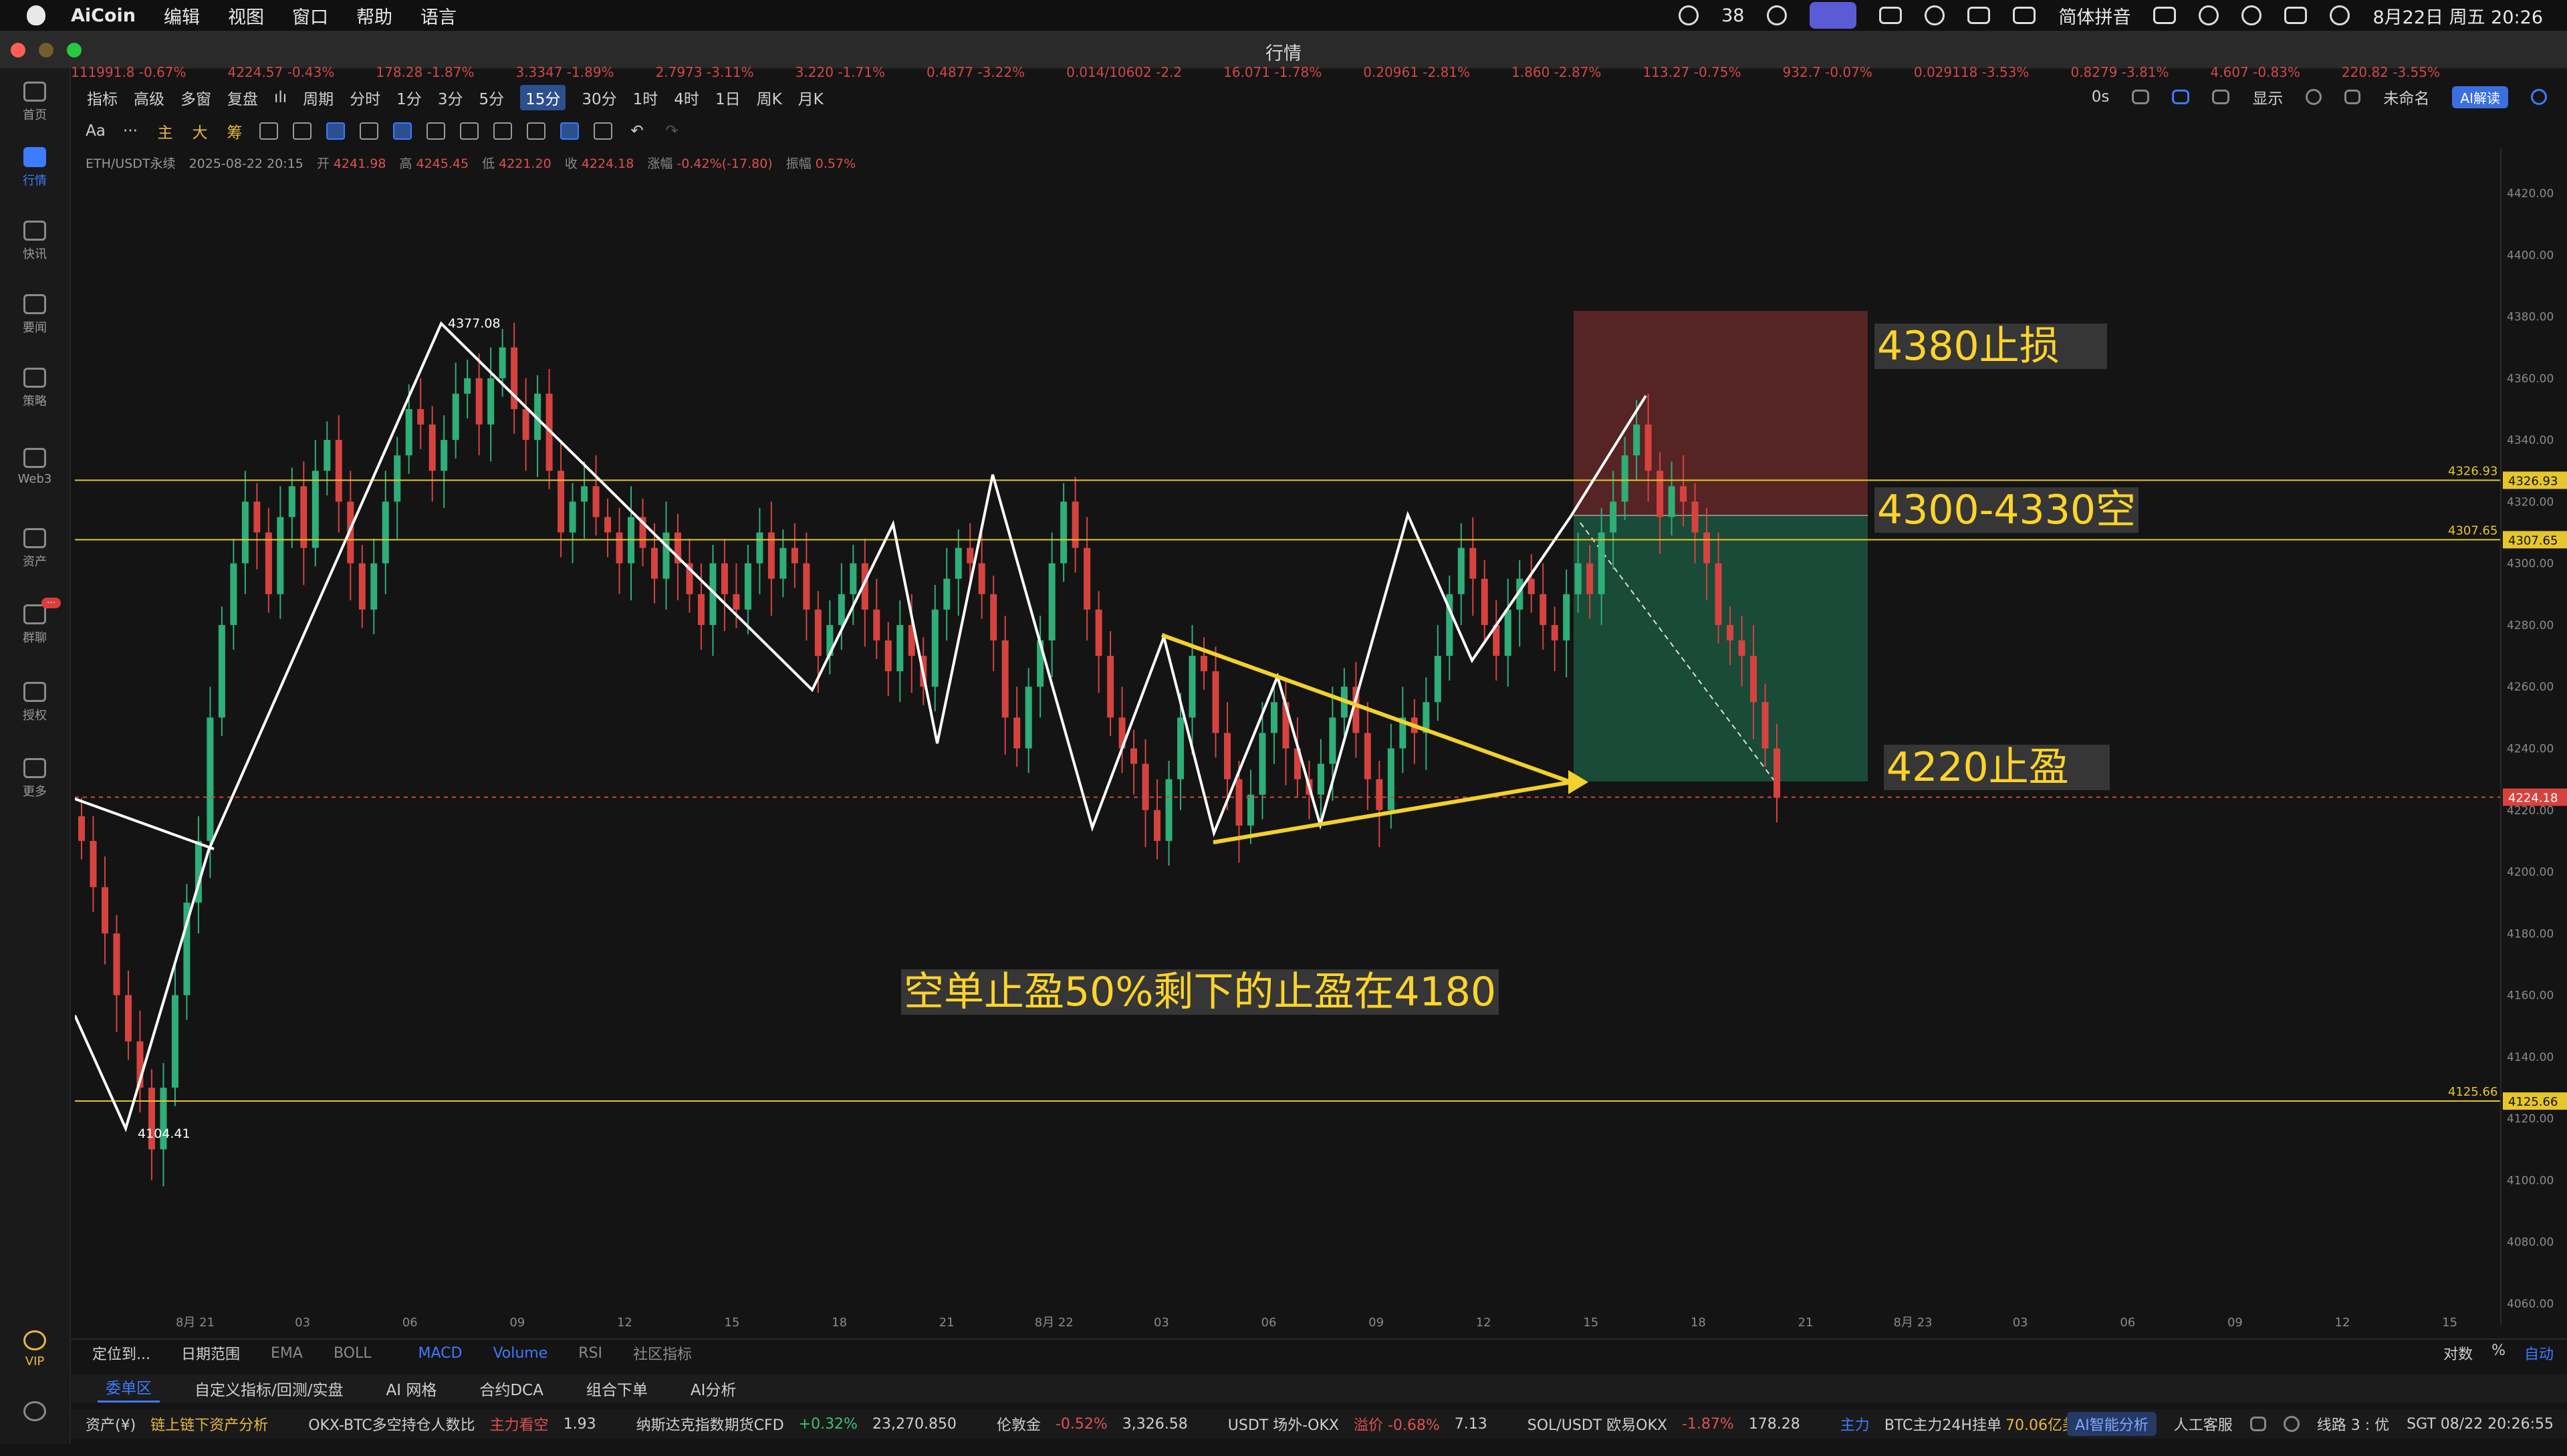 Image resolution: width=2567 pixels, height=1456 pixels. Describe the element at coordinates (769, 97) in the screenshot. I see `period-week: 周K` at that location.